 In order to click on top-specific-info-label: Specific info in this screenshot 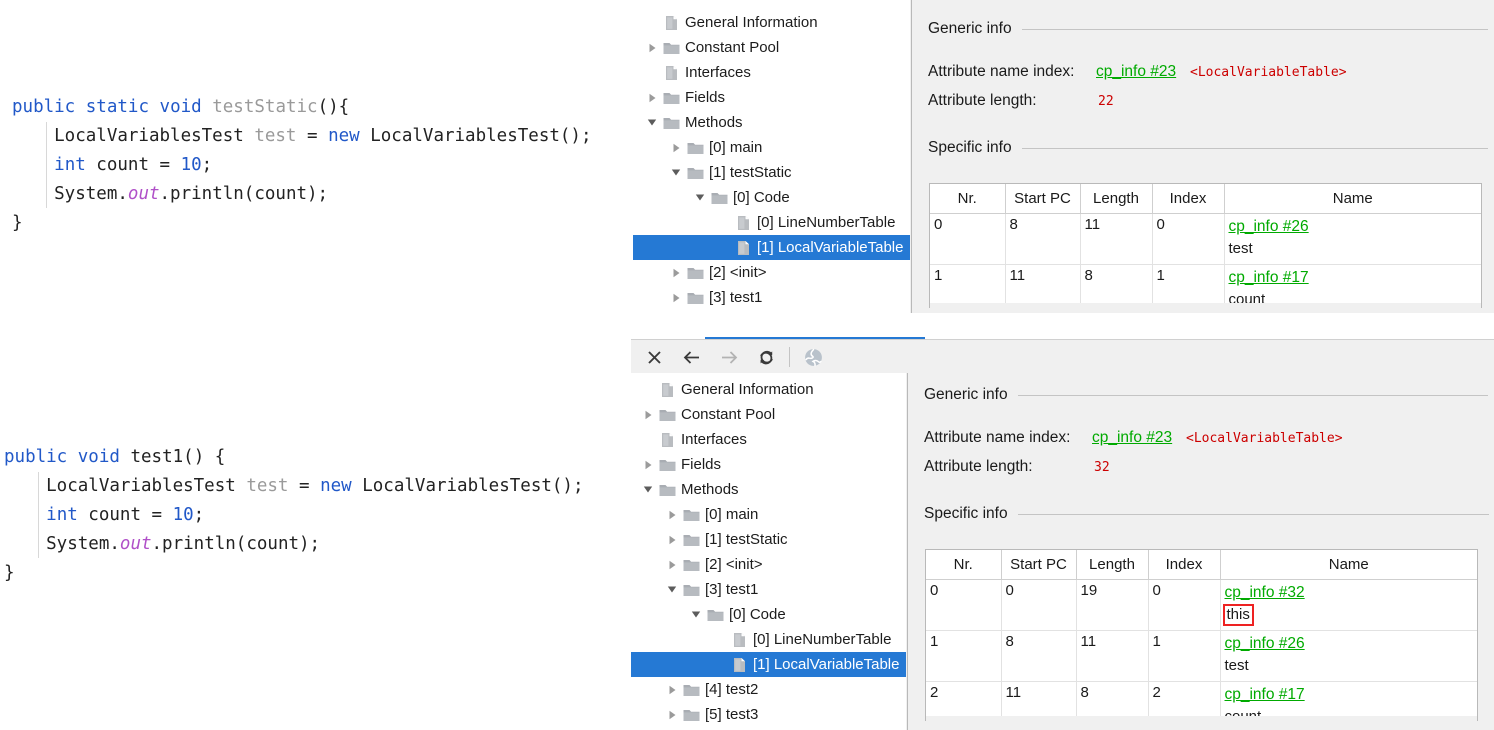, I will do `click(970, 147)`.